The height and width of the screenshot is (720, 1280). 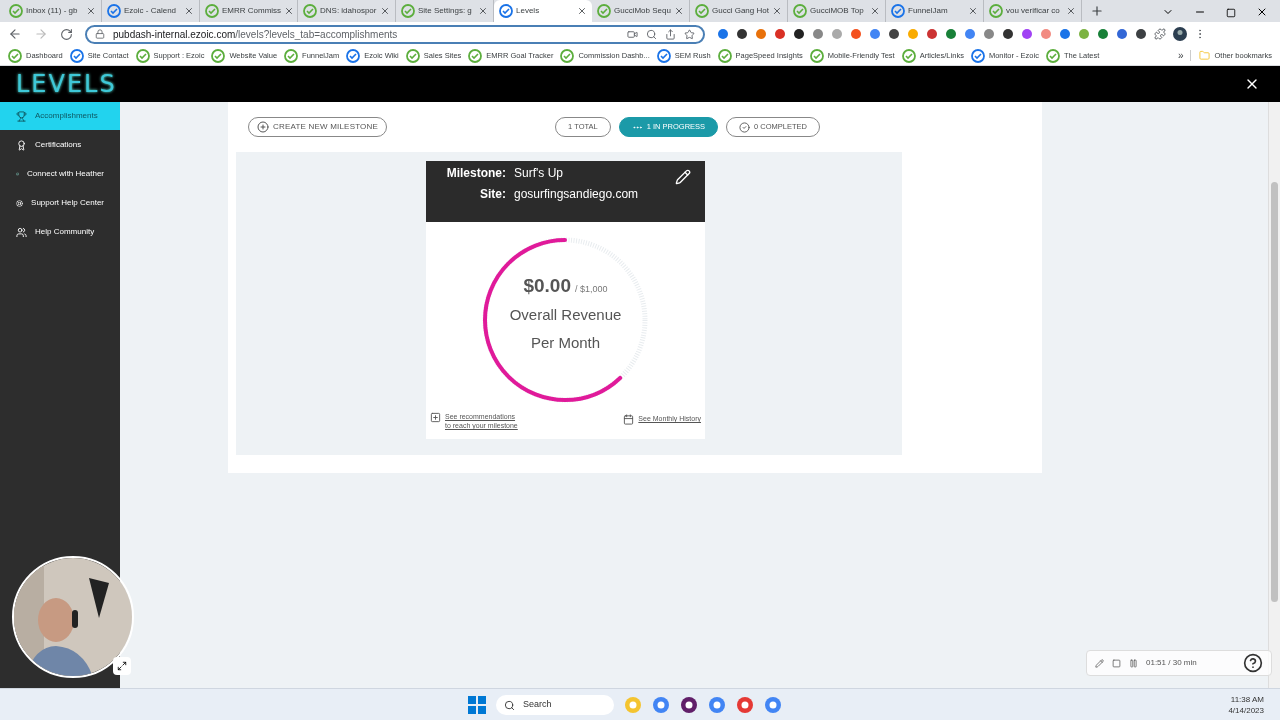 I want to click on expand-button, so click(x=122, y=666).